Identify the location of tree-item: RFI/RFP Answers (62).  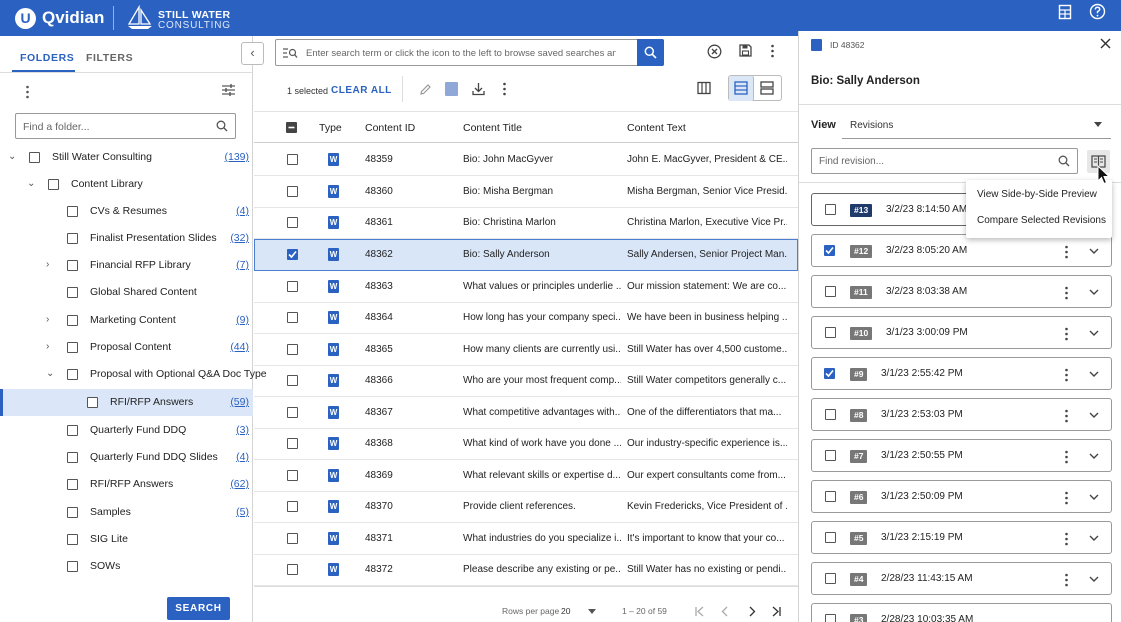
(126, 484).